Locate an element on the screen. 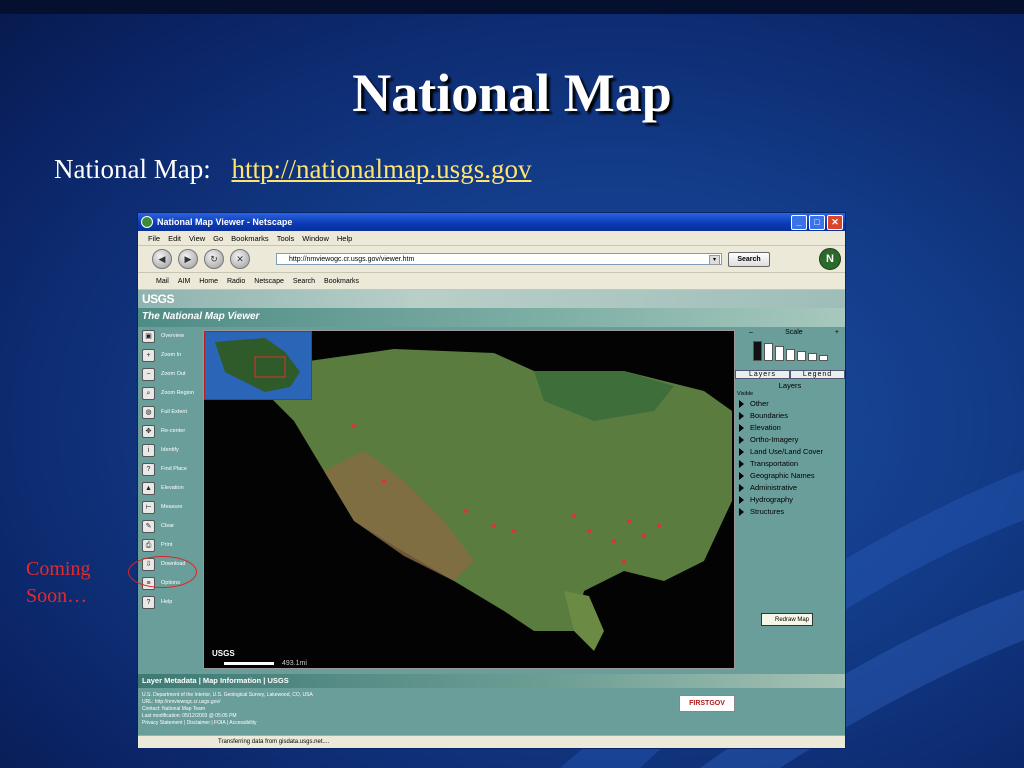 This screenshot has width=1024, height=768. tool-find-place: ? Find Place is located at coordinates (164, 469).